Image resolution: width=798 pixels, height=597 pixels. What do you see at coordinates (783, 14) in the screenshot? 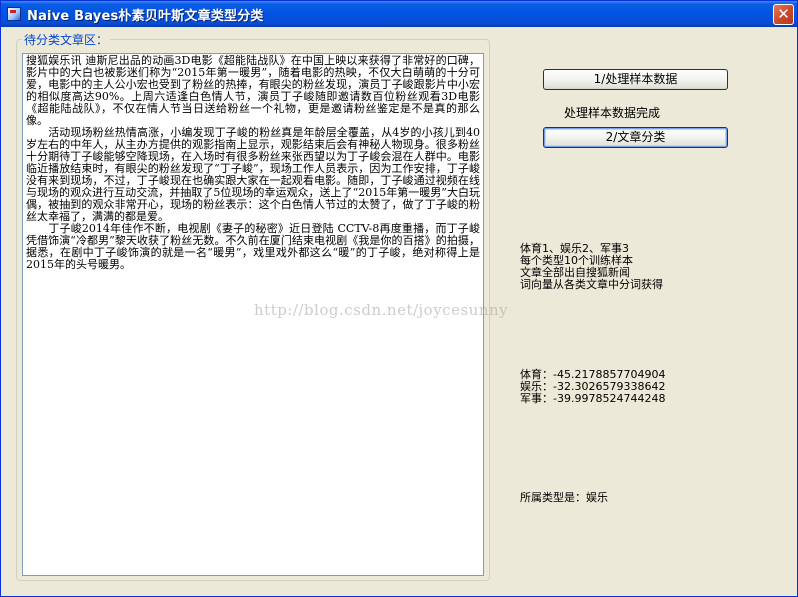
I see `close-button: ✕` at bounding box center [783, 14].